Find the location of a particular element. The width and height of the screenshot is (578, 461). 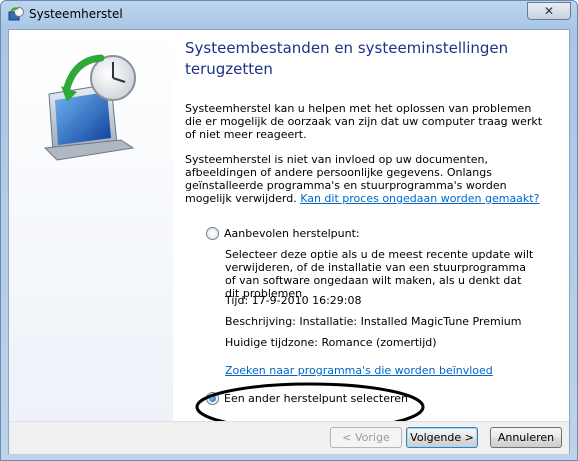

system-restore-icon is located at coordinates (16, 15).